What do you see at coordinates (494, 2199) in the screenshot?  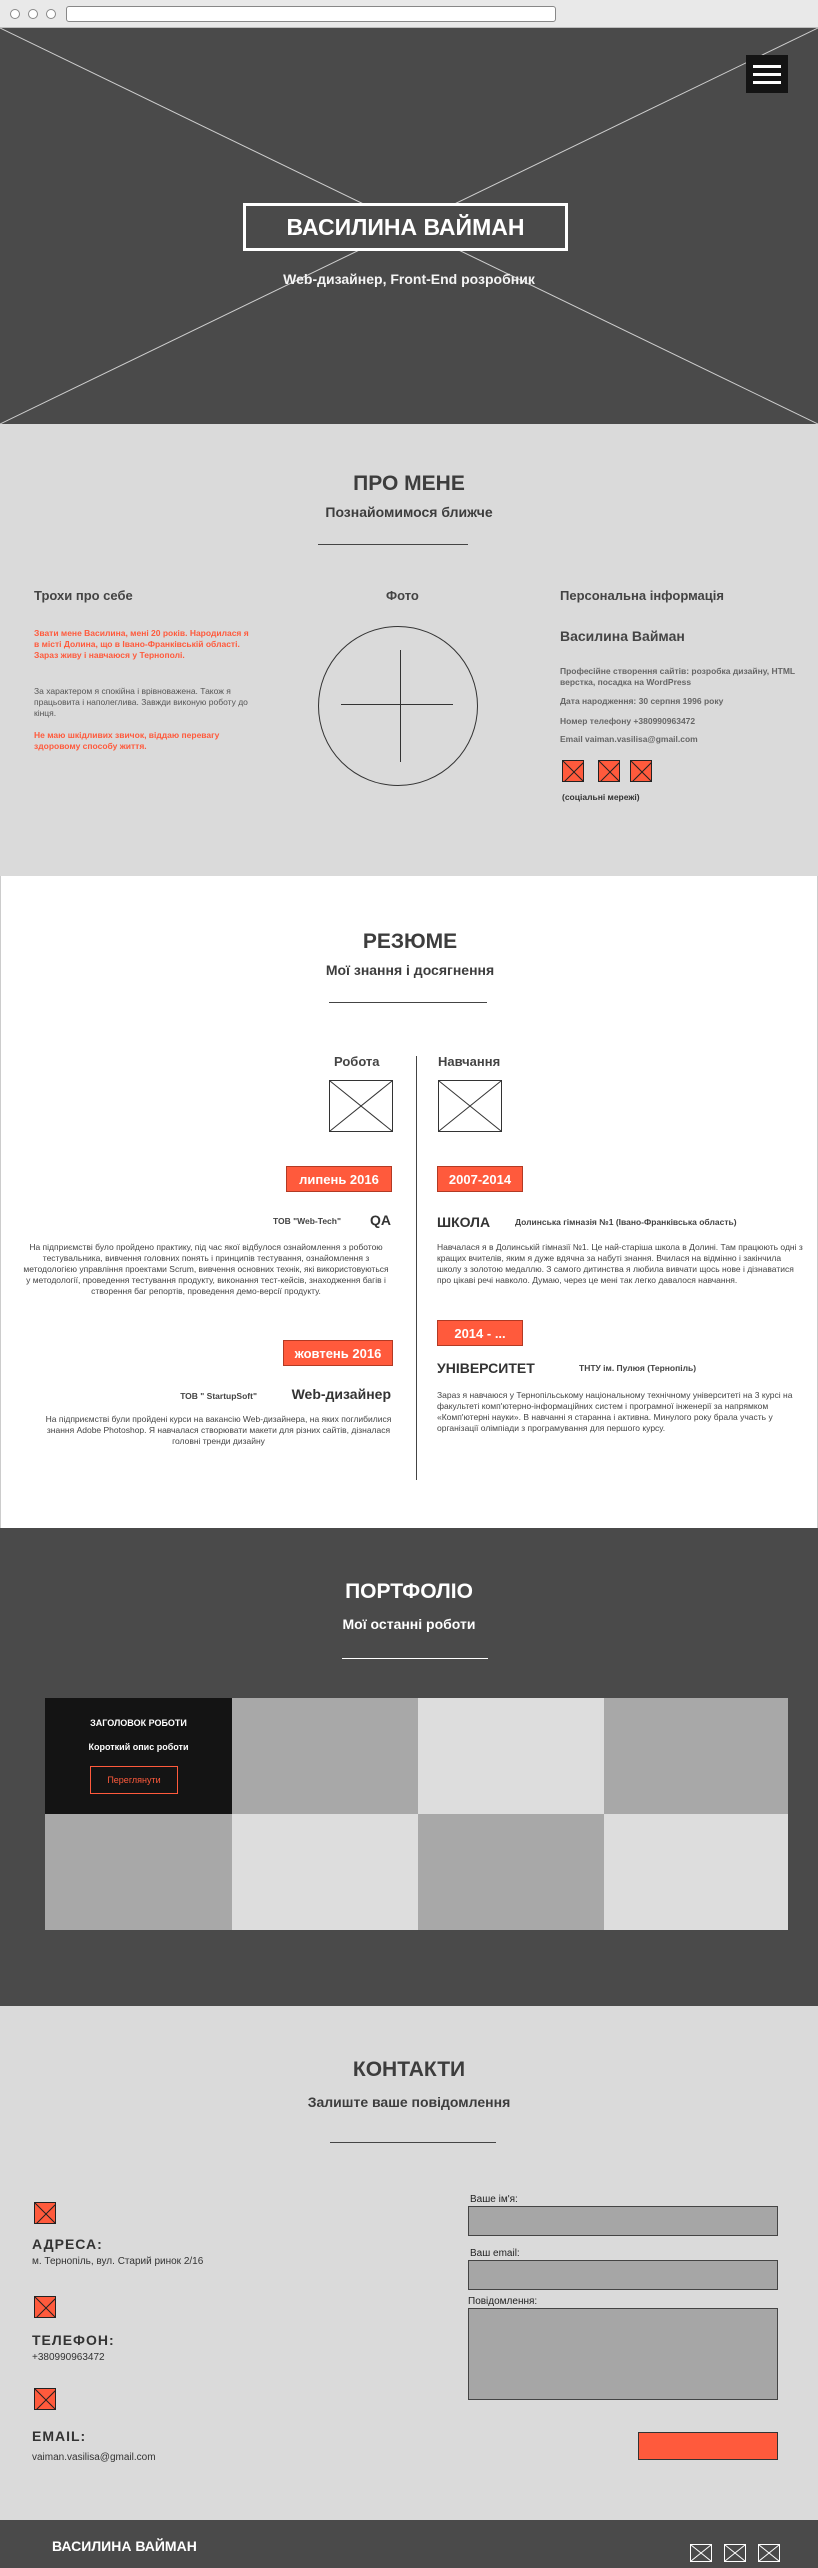 I see `name-field-label: Ваше ім'я:` at bounding box center [494, 2199].